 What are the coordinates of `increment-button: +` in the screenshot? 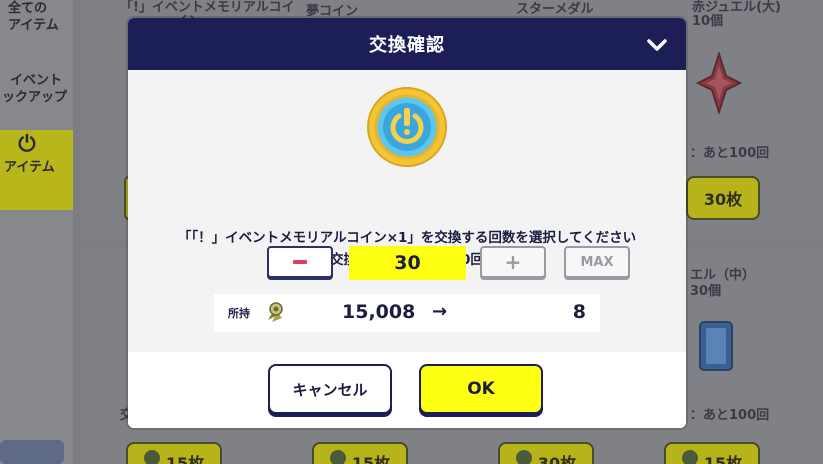 It's located at (513, 262).